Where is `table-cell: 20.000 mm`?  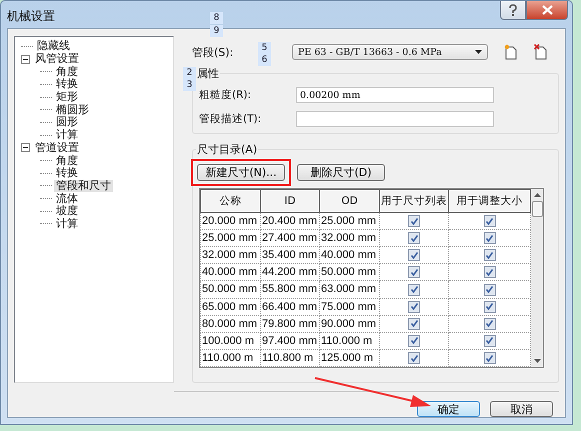 table-cell: 20.000 mm is located at coordinates (230, 221).